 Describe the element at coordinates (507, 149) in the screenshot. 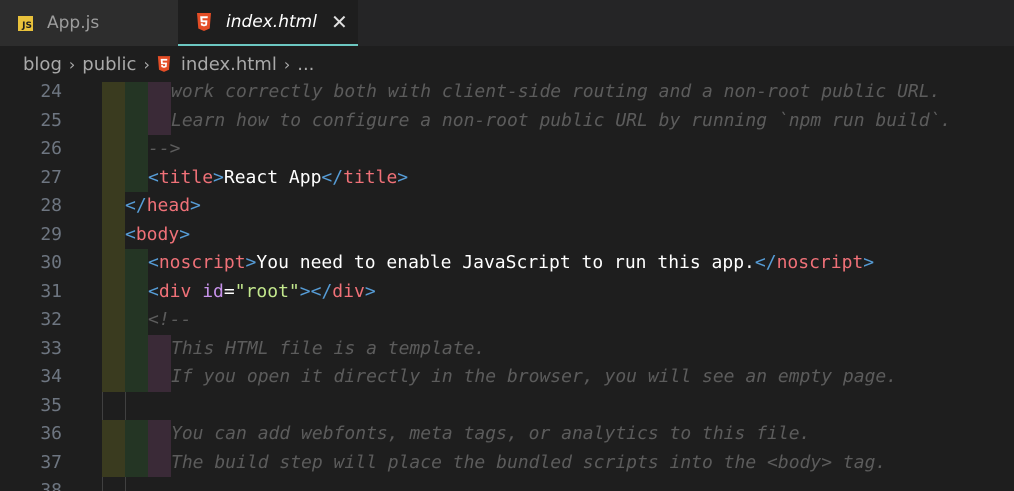

I see `code-line: 26 -->` at that location.